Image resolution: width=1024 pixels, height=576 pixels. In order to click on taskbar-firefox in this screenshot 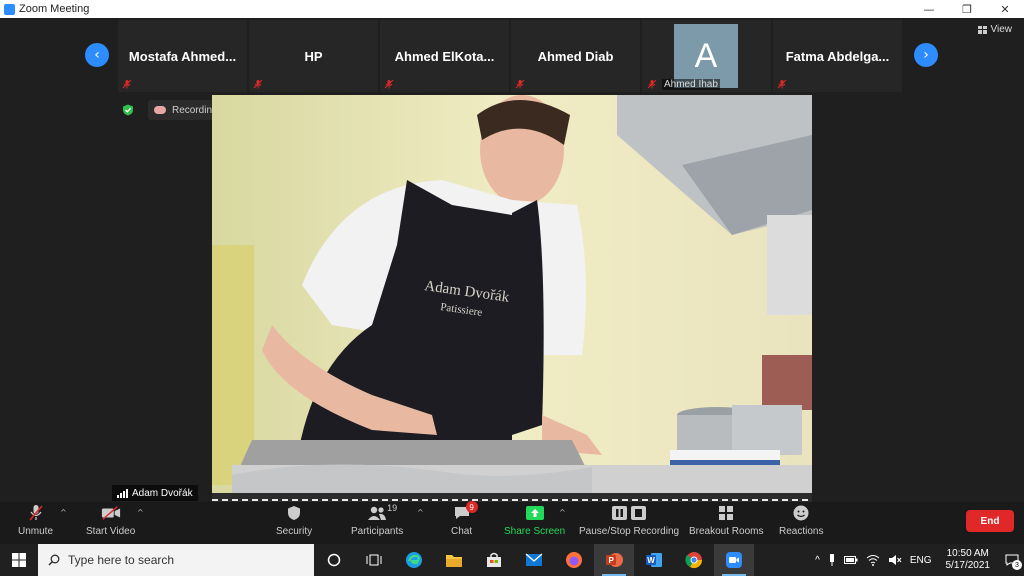, I will do `click(574, 560)`.